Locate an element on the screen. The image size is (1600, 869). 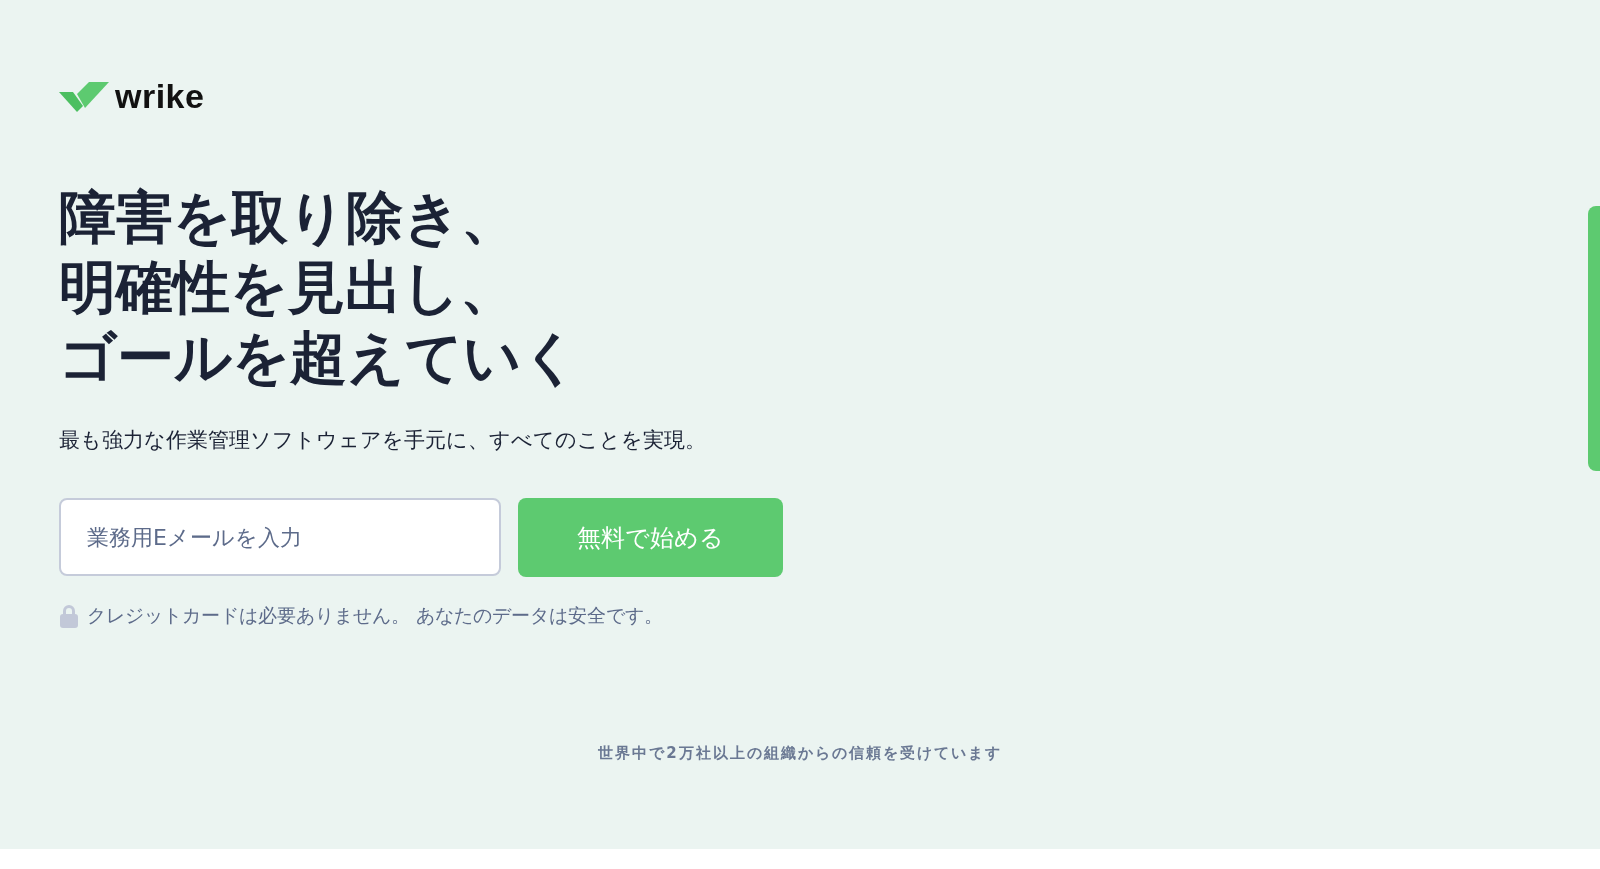
start-free-button: 無料で始める is located at coordinates (650, 537).